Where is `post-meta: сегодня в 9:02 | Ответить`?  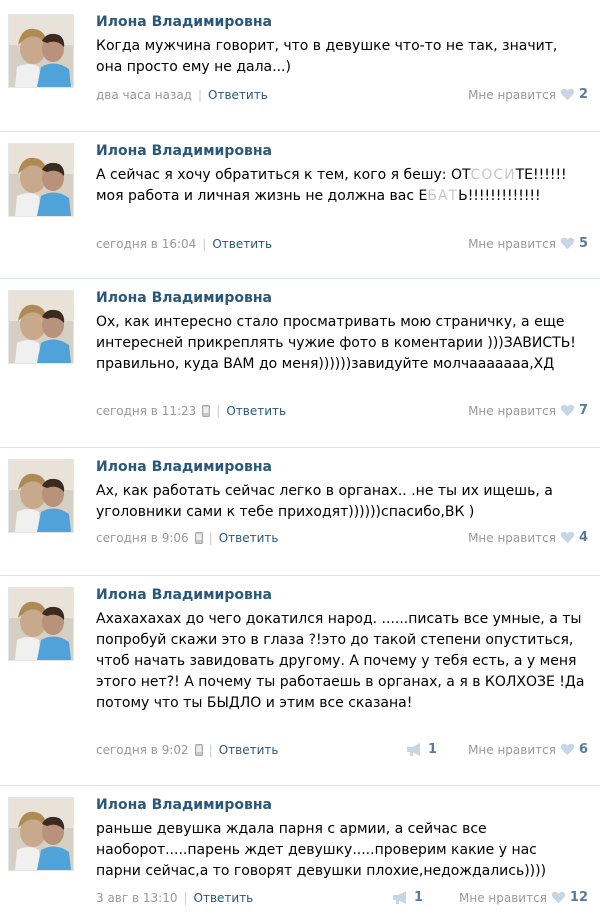
post-meta: сегодня в 9:02 | Ответить is located at coordinates (187, 750).